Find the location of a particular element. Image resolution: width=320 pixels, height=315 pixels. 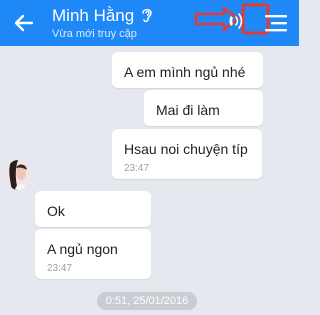

contact-avatar is located at coordinates (18, 175).